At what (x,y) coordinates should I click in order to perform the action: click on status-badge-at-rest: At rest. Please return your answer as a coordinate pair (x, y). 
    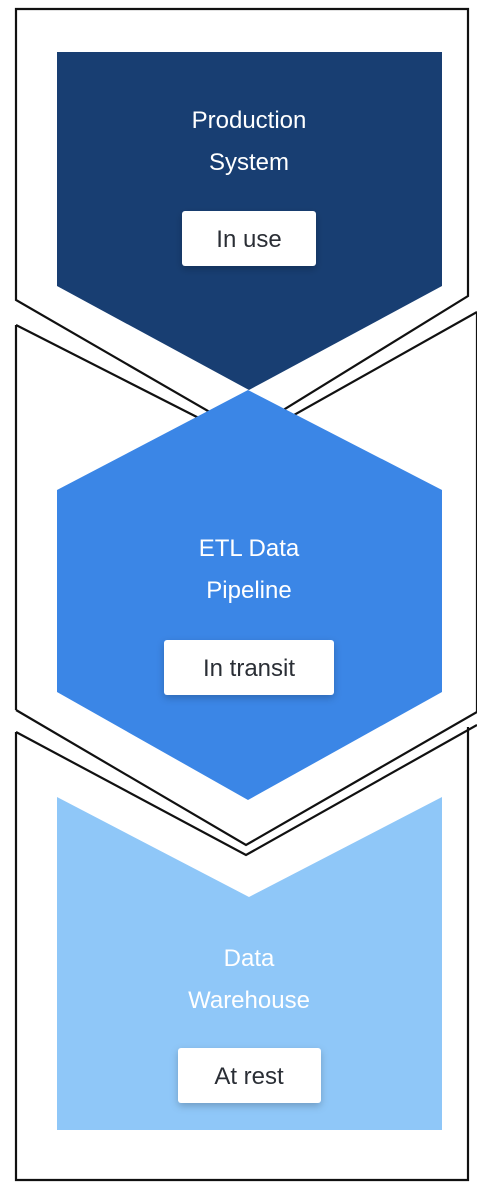
    Looking at the image, I should click on (249, 1075).